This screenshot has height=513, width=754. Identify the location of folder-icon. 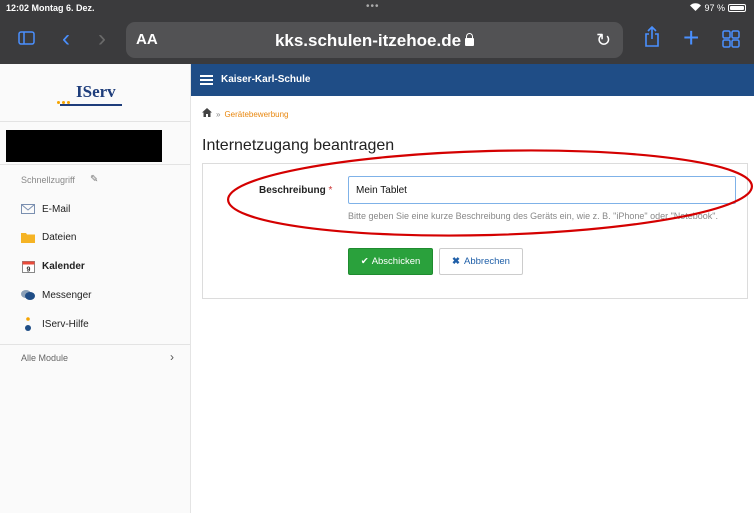
(28, 237).